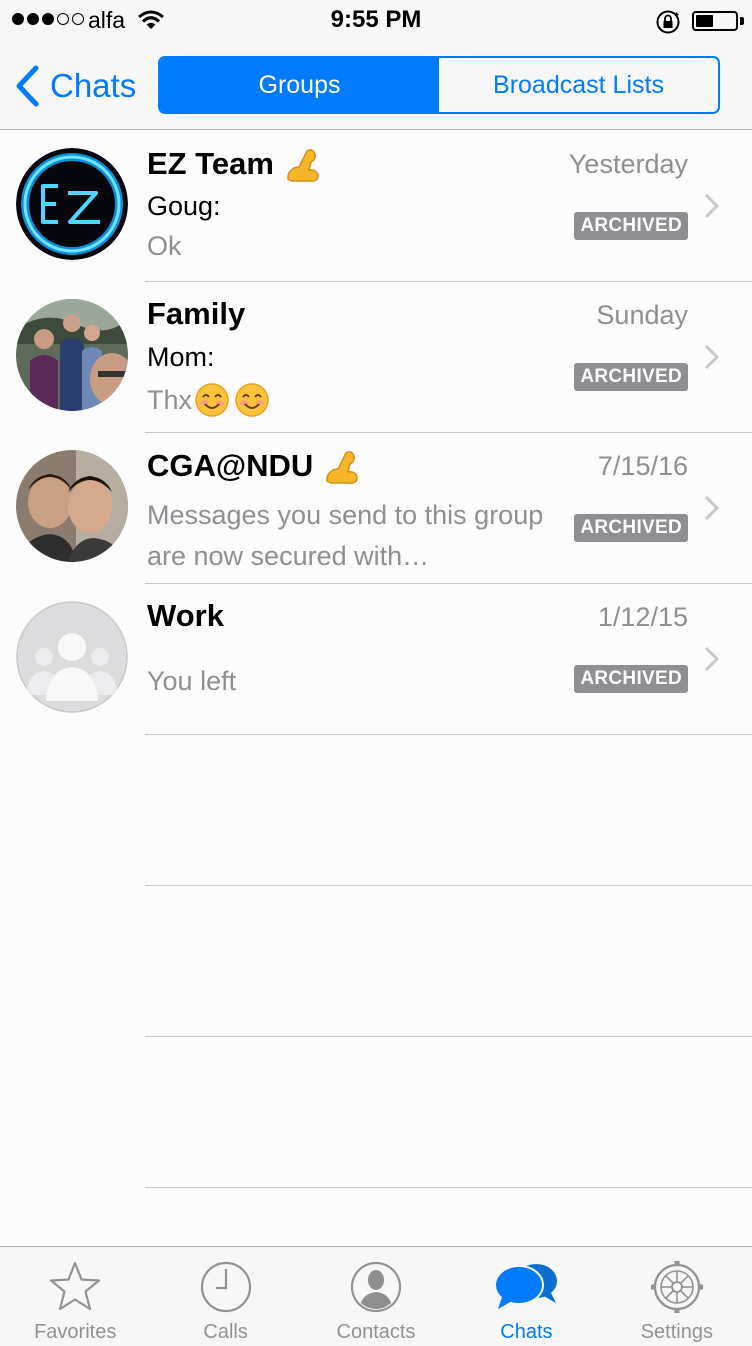  Describe the element at coordinates (93, 85) in the screenshot. I see `back-label: Chats` at that location.